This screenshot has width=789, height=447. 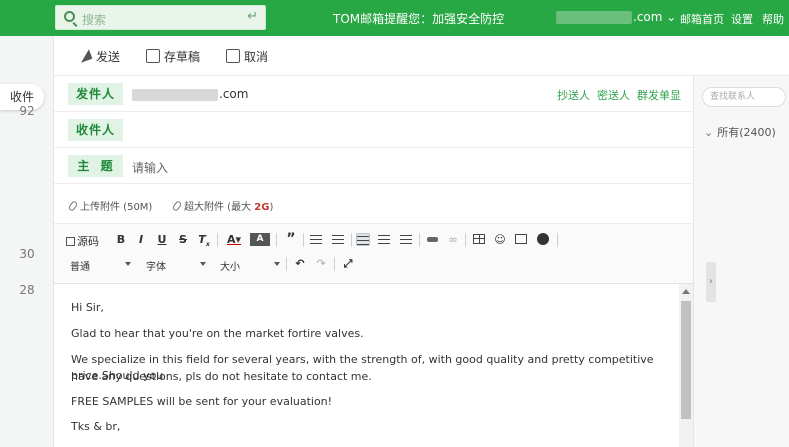 I want to click on fullscreen-icon: ⤢, so click(x=348, y=263).